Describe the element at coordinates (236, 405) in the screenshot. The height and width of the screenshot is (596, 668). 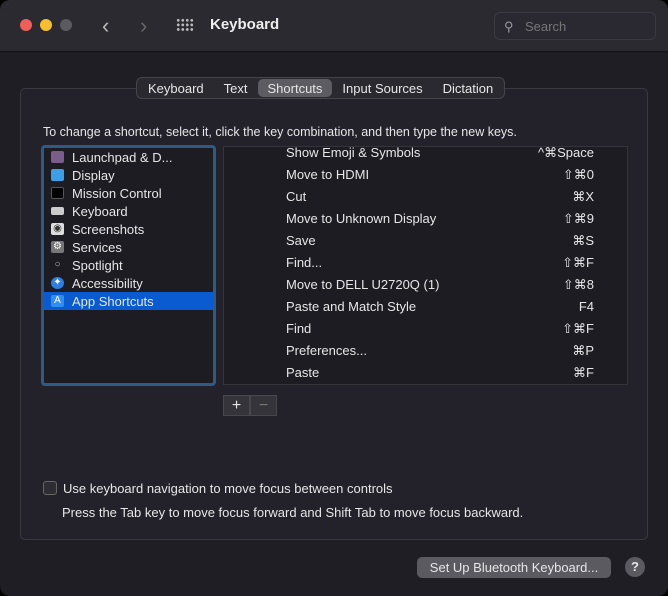
I see `add-button: +` at that location.